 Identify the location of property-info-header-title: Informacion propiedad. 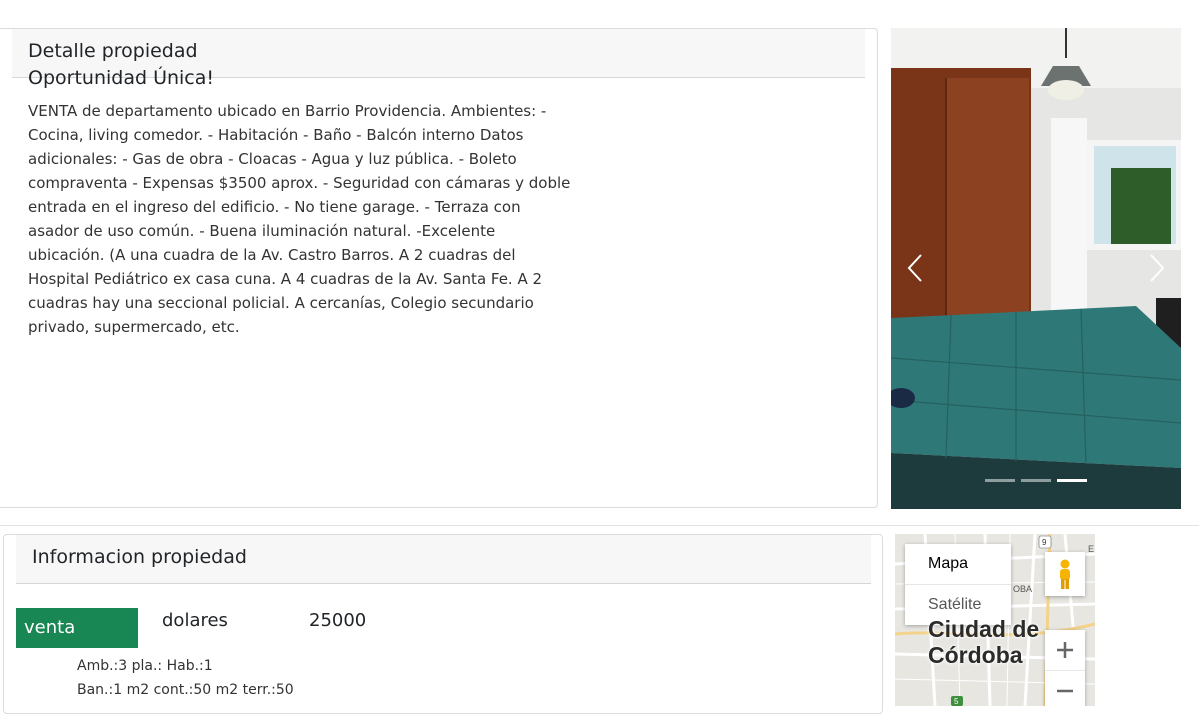
(139, 557).